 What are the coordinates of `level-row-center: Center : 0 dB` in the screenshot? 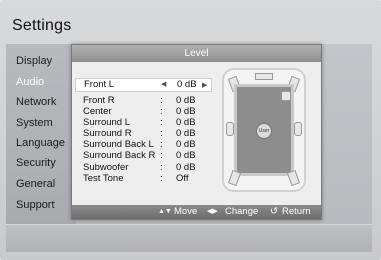 It's located at (143, 111).